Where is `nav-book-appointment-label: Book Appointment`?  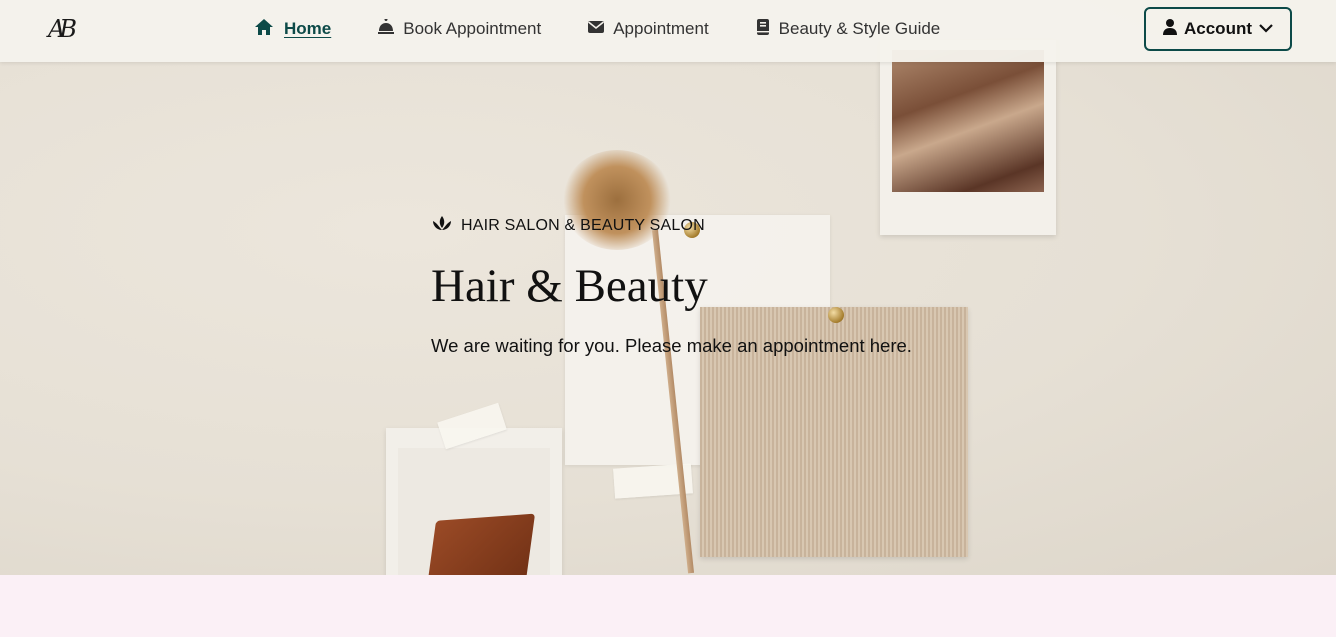
nav-book-appointment-label: Book Appointment is located at coordinates (472, 28).